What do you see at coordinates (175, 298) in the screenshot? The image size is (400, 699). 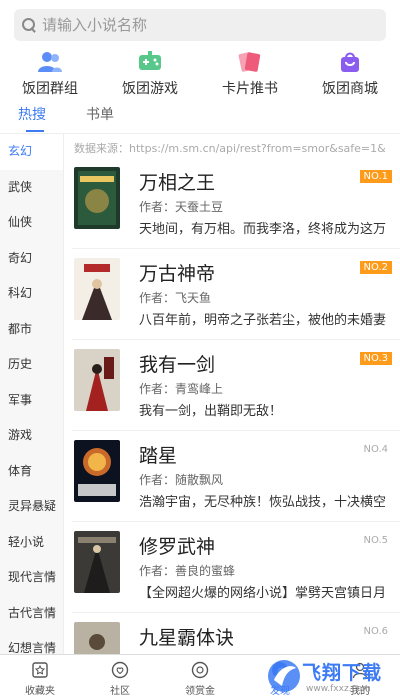 I see `book-author: 作者：飞天鱼` at bounding box center [175, 298].